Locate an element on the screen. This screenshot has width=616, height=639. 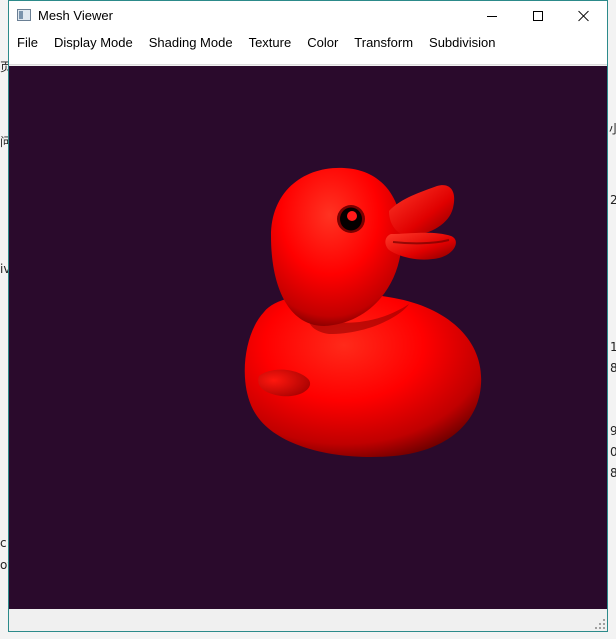
menu-transform: Transform is located at coordinates (383, 43).